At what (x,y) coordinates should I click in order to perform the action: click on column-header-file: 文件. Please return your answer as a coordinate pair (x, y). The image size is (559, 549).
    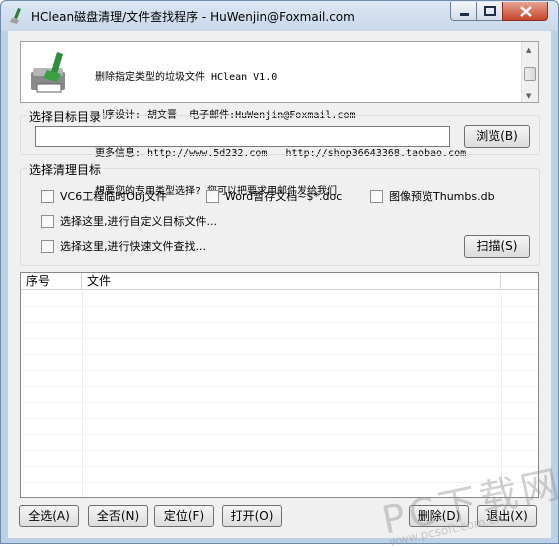
    Looking at the image, I should click on (291, 281).